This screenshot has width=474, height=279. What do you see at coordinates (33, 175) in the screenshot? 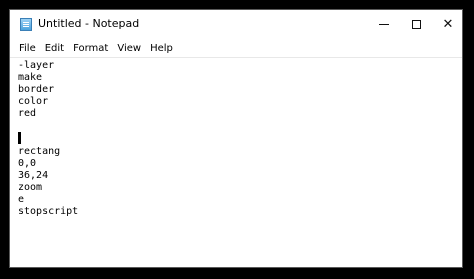
I see `text-line: 36,24` at bounding box center [33, 175].